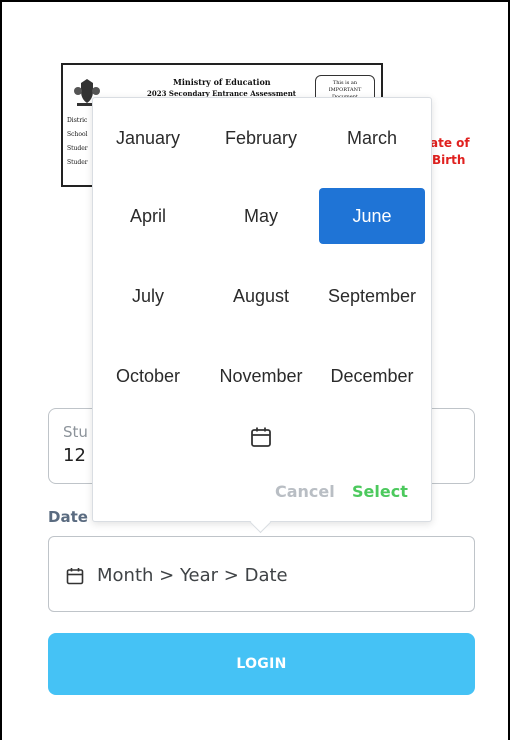  Describe the element at coordinates (77, 134) in the screenshot. I see `cert-row: School` at that location.